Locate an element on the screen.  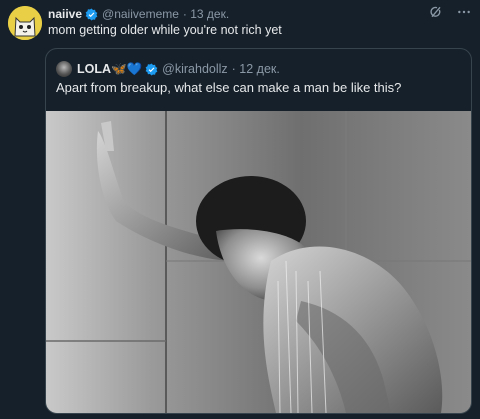
author-handle: @naiivememe is located at coordinates (140, 14).